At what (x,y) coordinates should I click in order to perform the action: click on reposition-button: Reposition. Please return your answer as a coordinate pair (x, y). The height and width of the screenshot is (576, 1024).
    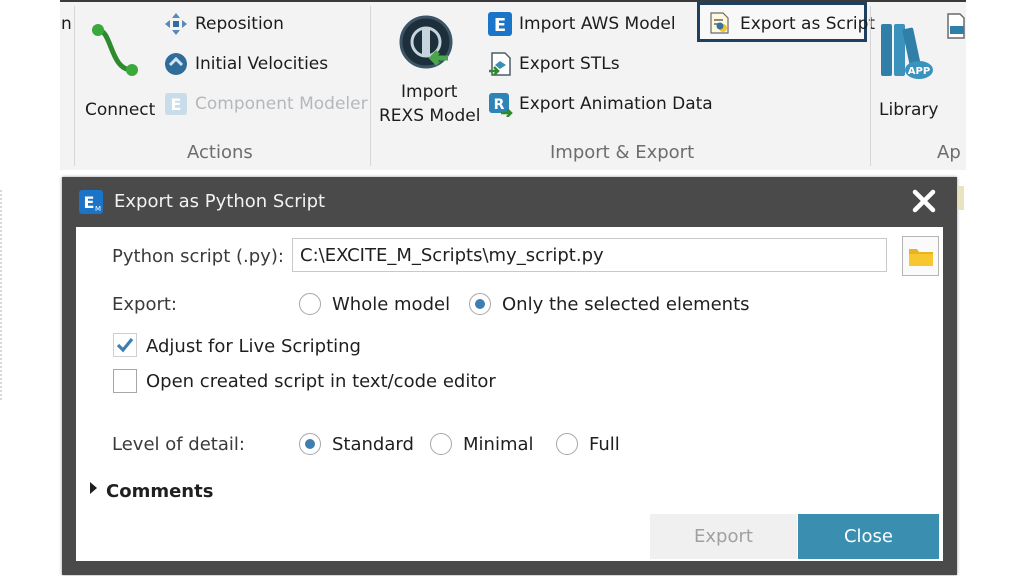
    Looking at the image, I should click on (232, 24).